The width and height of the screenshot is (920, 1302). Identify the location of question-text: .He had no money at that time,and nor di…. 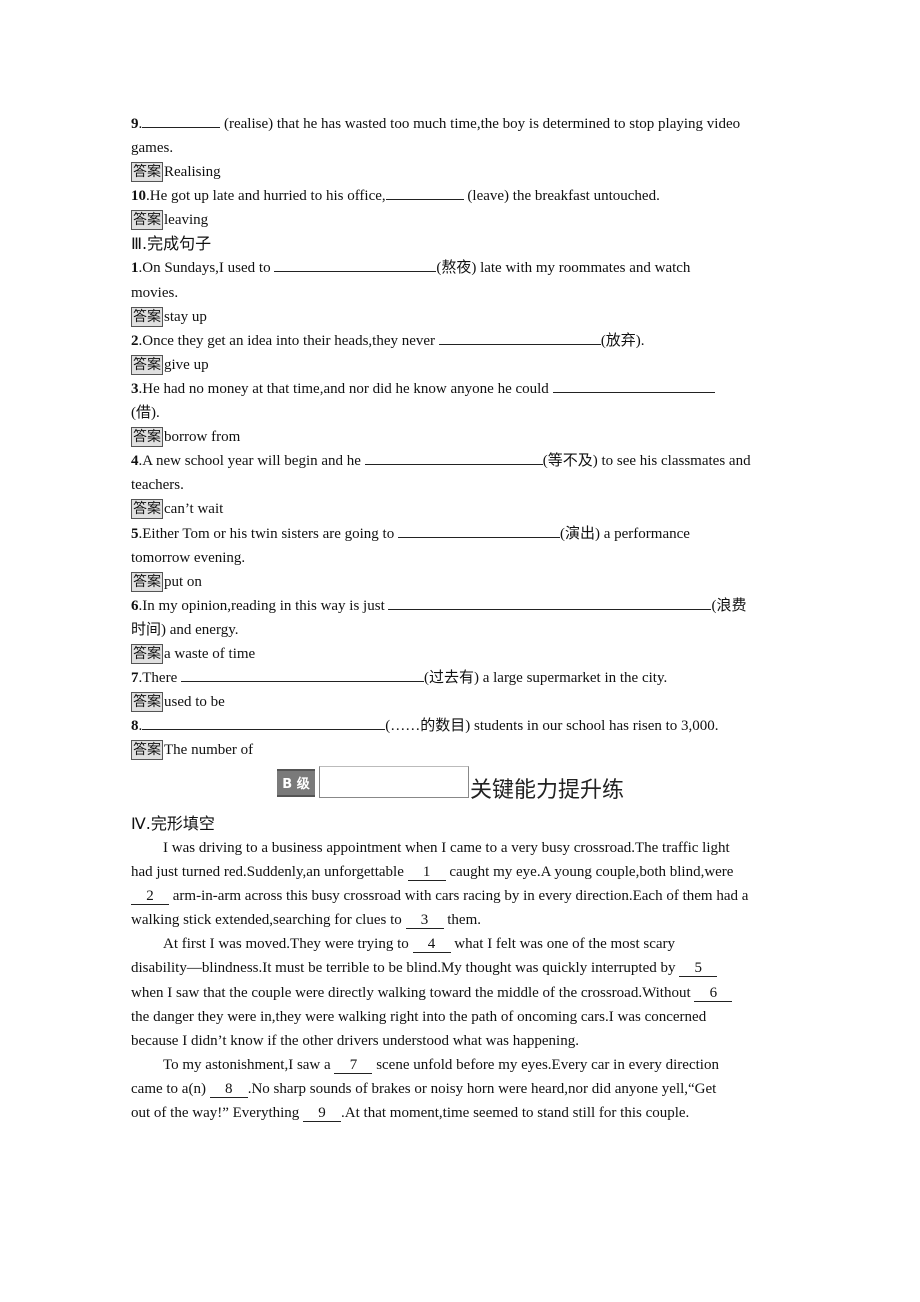
(345, 388).